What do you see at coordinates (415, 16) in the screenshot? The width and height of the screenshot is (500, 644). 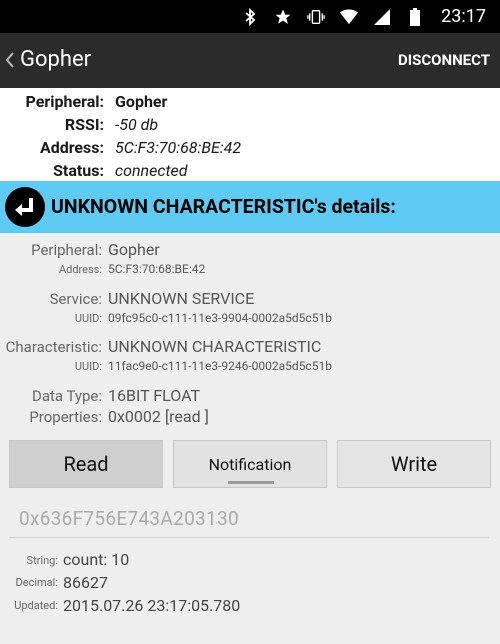 I see `battery-icon` at bounding box center [415, 16].